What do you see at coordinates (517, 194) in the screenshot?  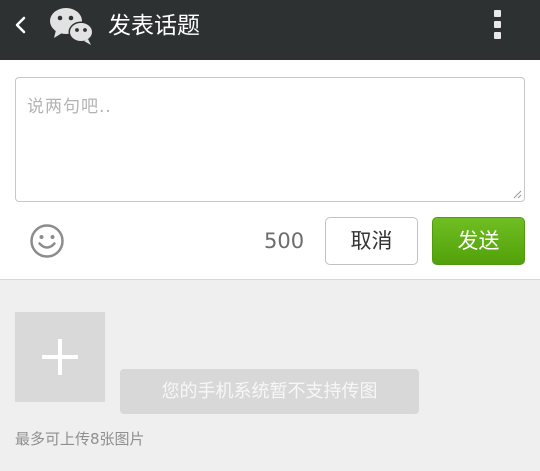 I see `resize-handle-icon` at bounding box center [517, 194].